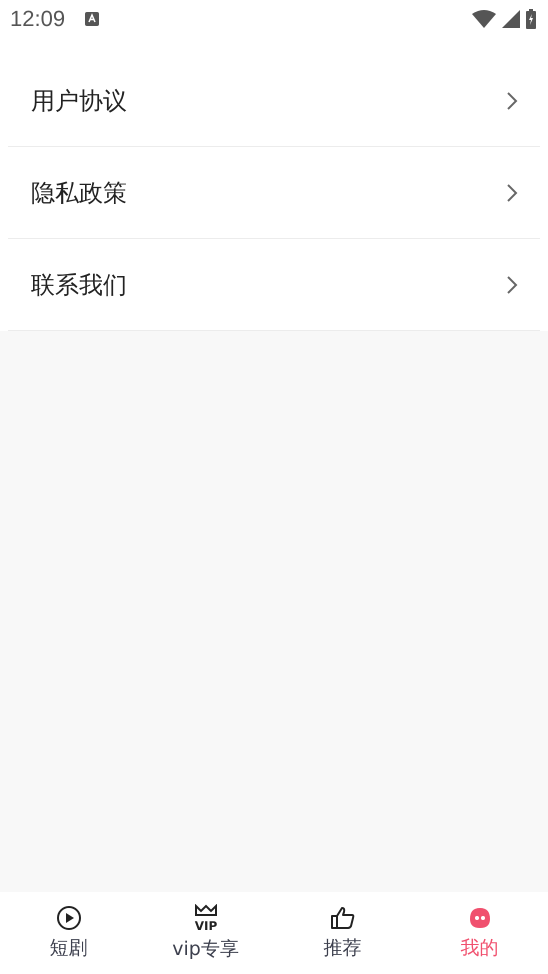 This screenshot has height=974, width=548. Describe the element at coordinates (342, 933) in the screenshot. I see `tab: 推荐` at that location.